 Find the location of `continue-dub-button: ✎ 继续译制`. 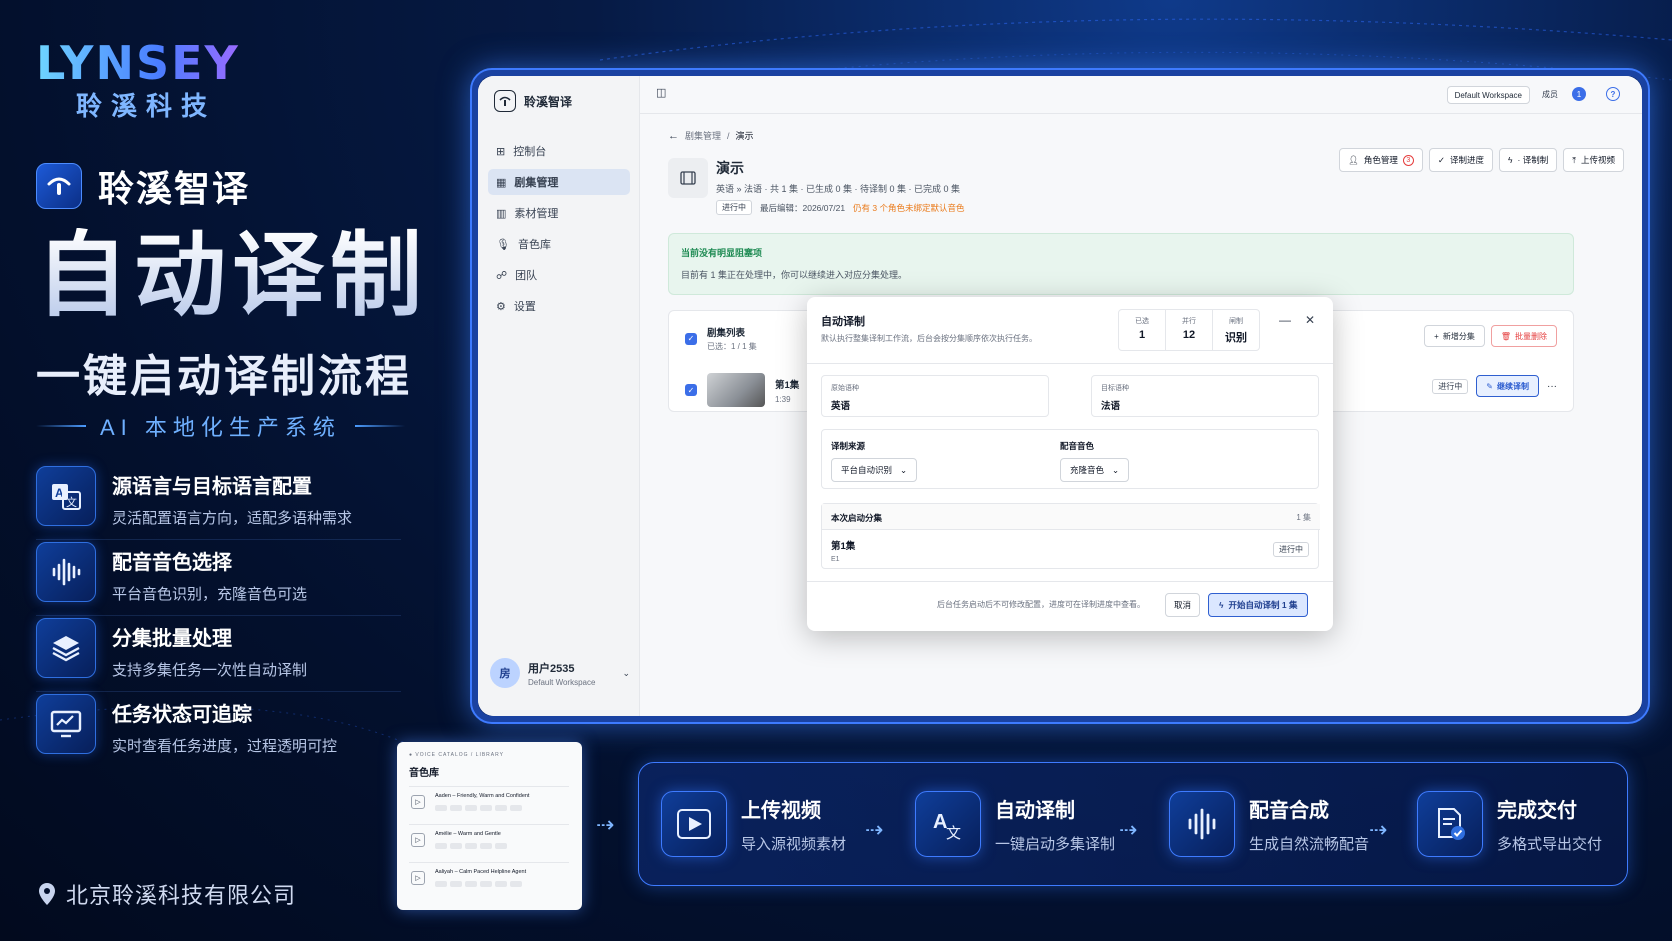

continue-dub-button: ✎ 继续译制 is located at coordinates (1507, 386).